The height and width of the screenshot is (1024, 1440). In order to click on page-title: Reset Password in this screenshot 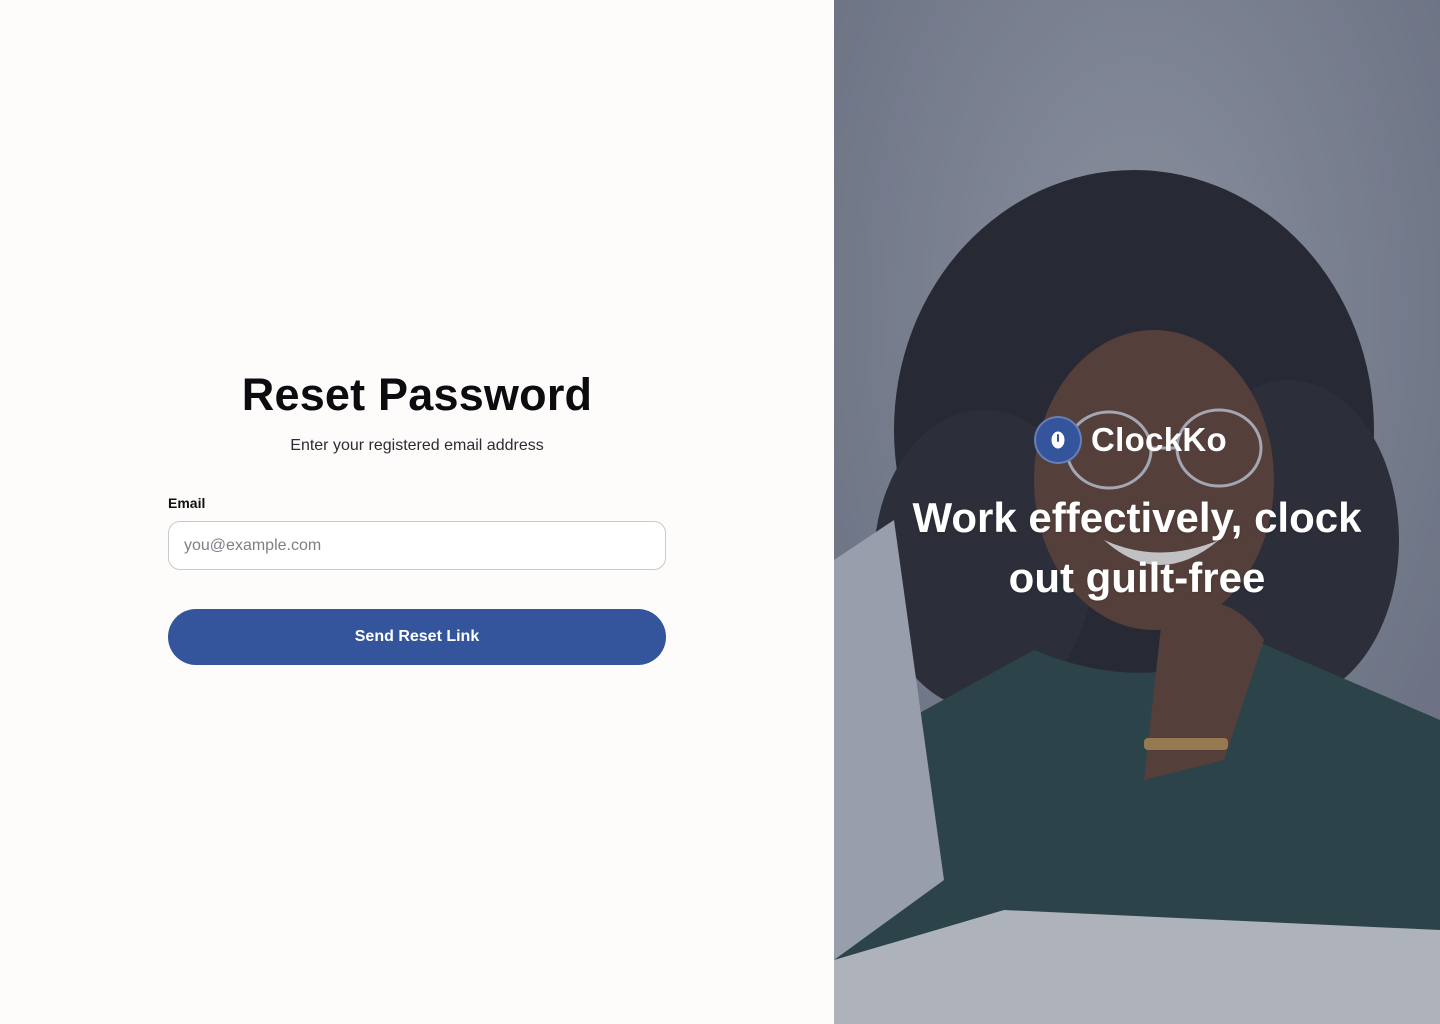, I will do `click(417, 394)`.